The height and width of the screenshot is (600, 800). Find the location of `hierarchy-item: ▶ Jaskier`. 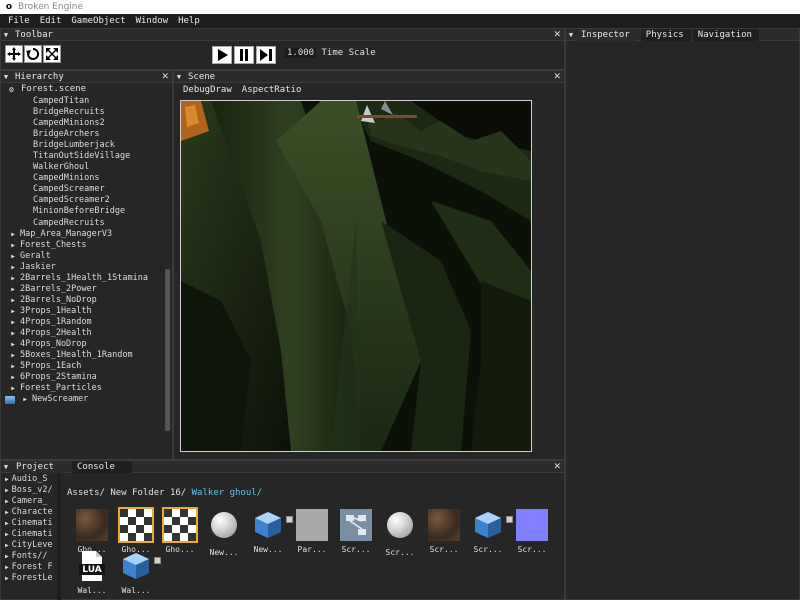

hierarchy-item: ▶ Jaskier is located at coordinates (83, 267).